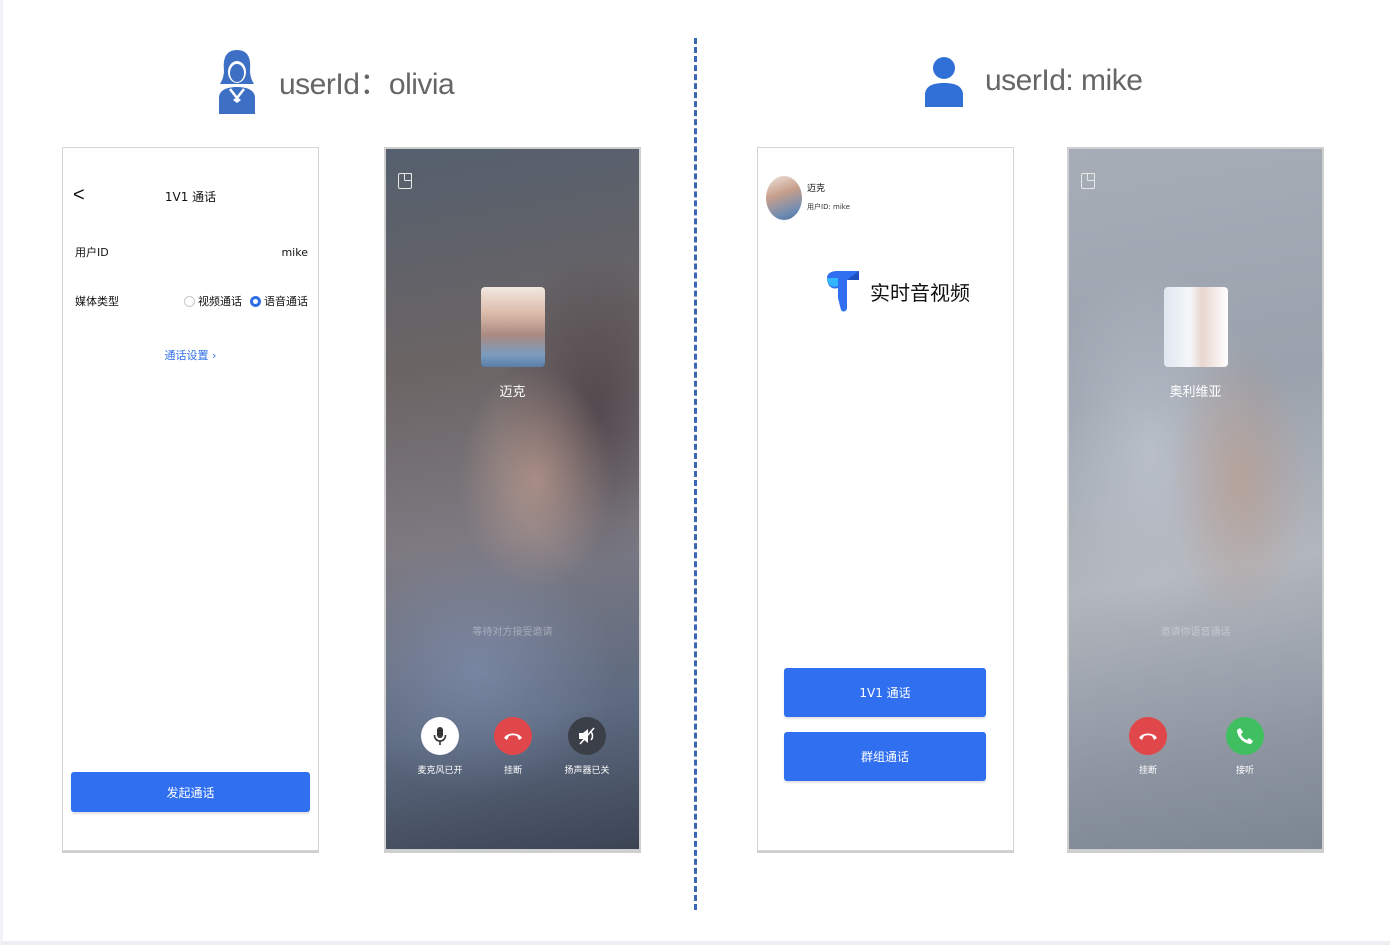  I want to click on hangup-label: 挂断, so click(512, 771).